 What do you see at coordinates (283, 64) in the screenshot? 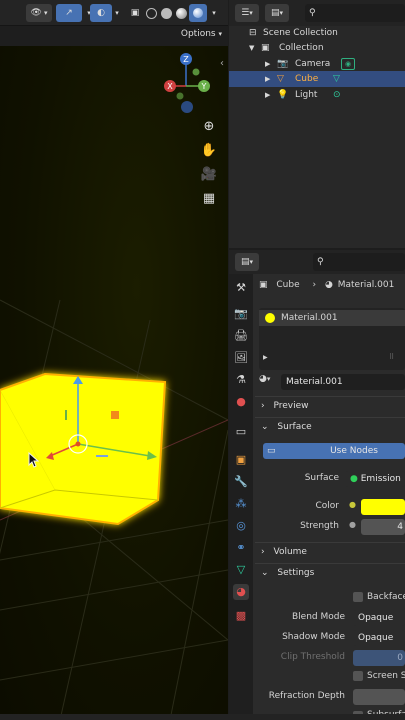
I see `camera-object-icon: 📷` at bounding box center [283, 64].